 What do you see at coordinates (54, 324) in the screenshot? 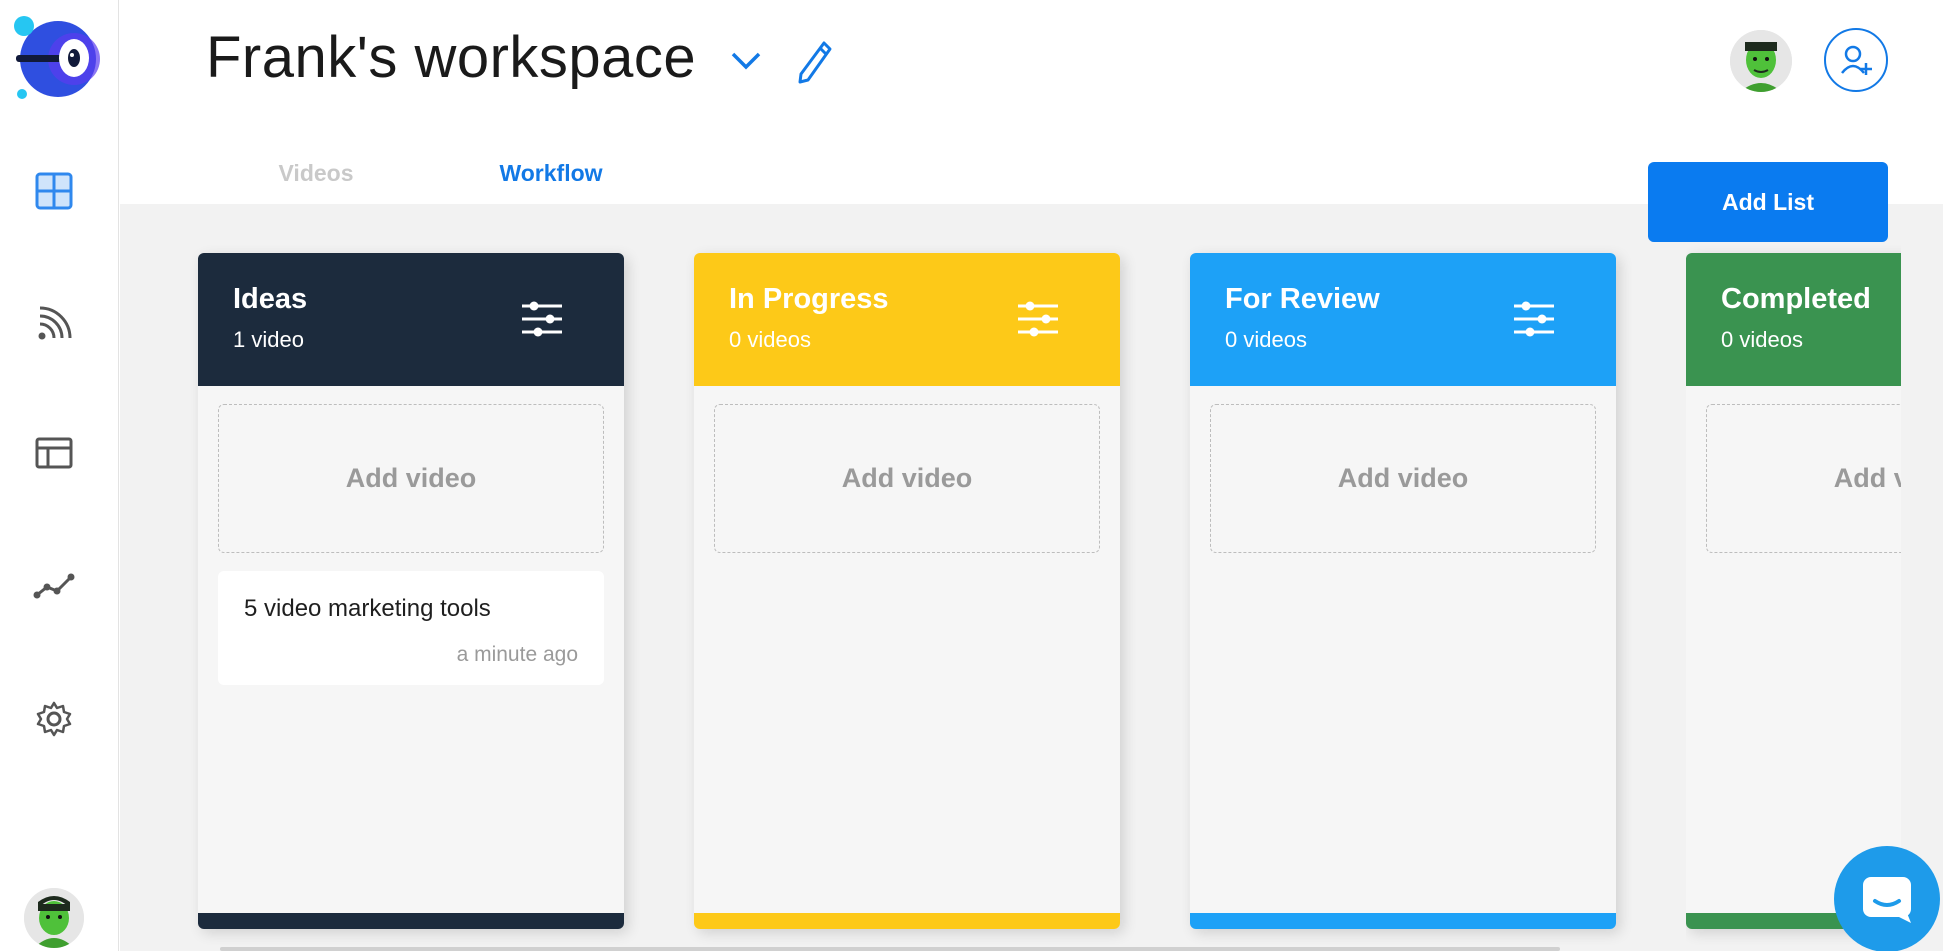
I see `rss-feed-icon` at bounding box center [54, 324].